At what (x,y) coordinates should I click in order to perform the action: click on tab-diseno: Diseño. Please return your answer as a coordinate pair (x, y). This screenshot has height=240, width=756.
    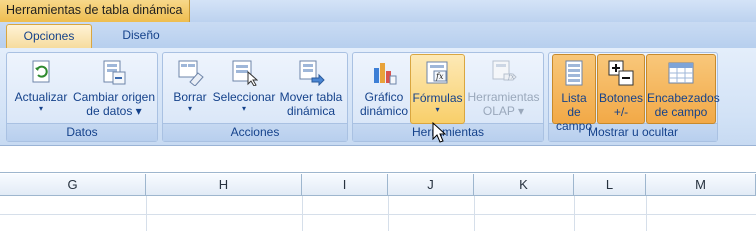
    Looking at the image, I should click on (141, 36).